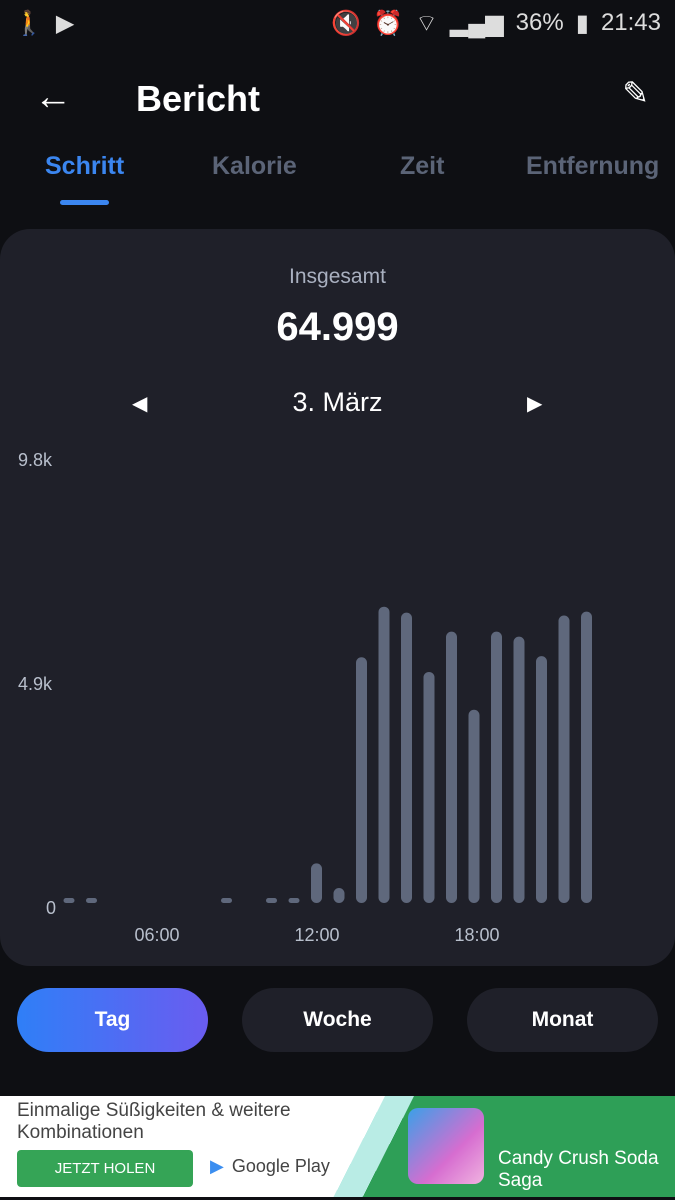  I want to click on ad-app-name: Candy Crush Soda Saga, so click(578, 1169).